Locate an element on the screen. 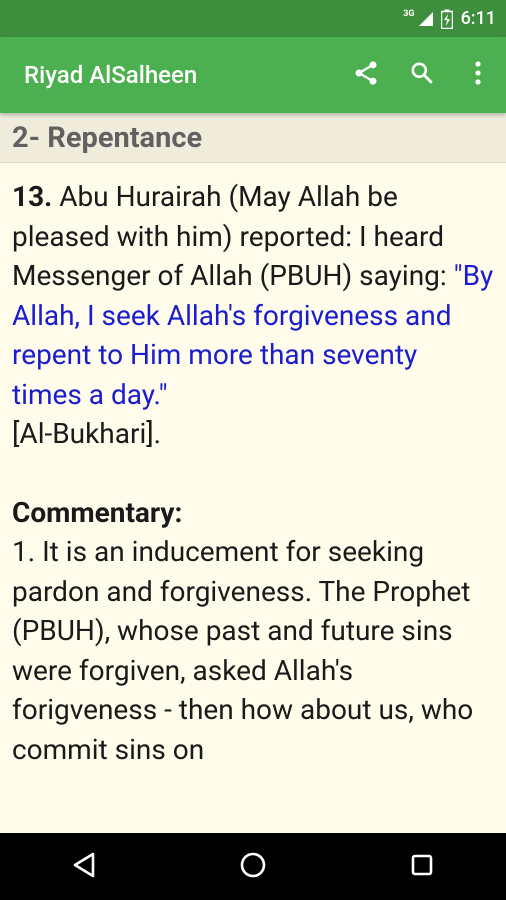  app-bar: Riyad AlSalheen is located at coordinates (253, 75).